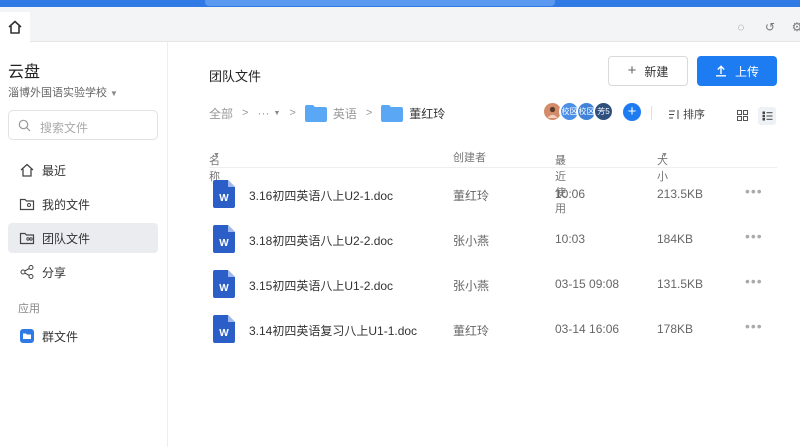  What do you see at coordinates (54, 272) in the screenshot?
I see `sidebar-item-label: 分享` at bounding box center [54, 272].